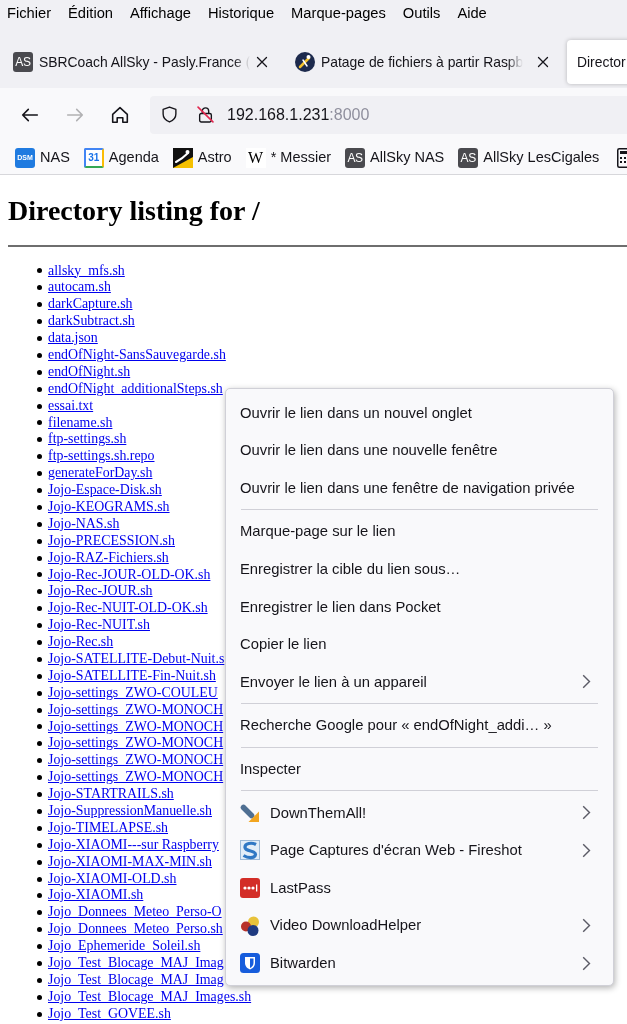 This screenshot has height=1024, width=627. What do you see at coordinates (109, 1014) in the screenshot?
I see `file-link: Jojo_Test_GOVEE.sh` at bounding box center [109, 1014].